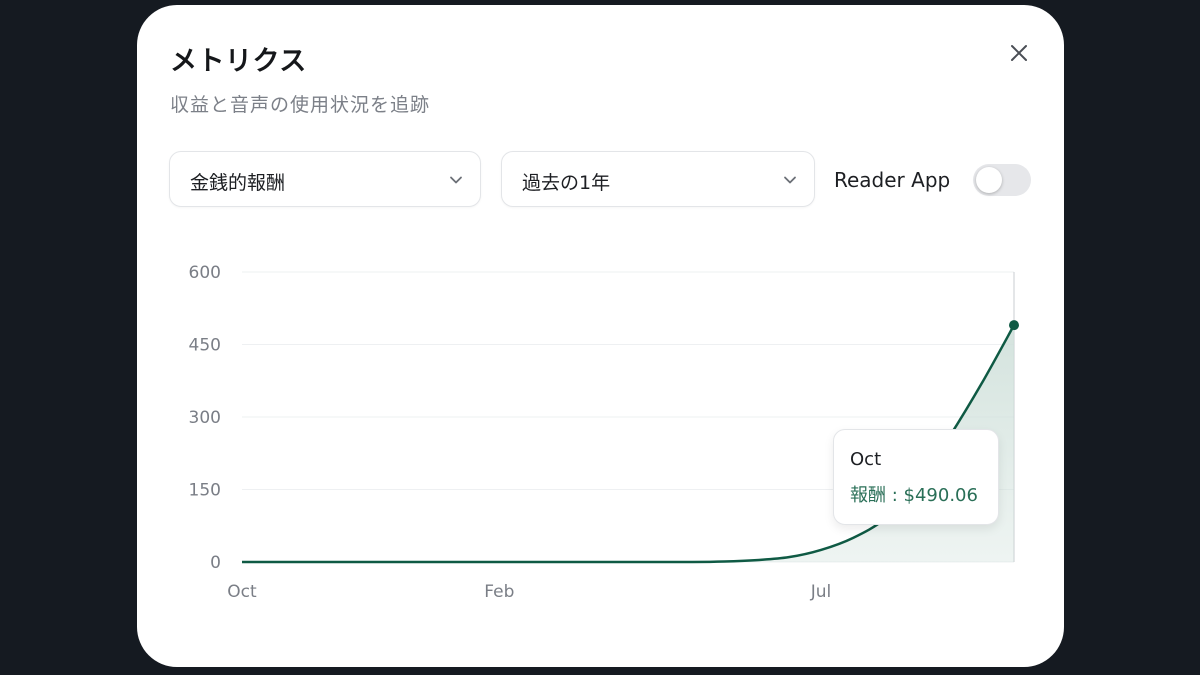 The image size is (1200, 675). What do you see at coordinates (866, 459) in the screenshot?
I see `tooltip-title: Oct` at bounding box center [866, 459].